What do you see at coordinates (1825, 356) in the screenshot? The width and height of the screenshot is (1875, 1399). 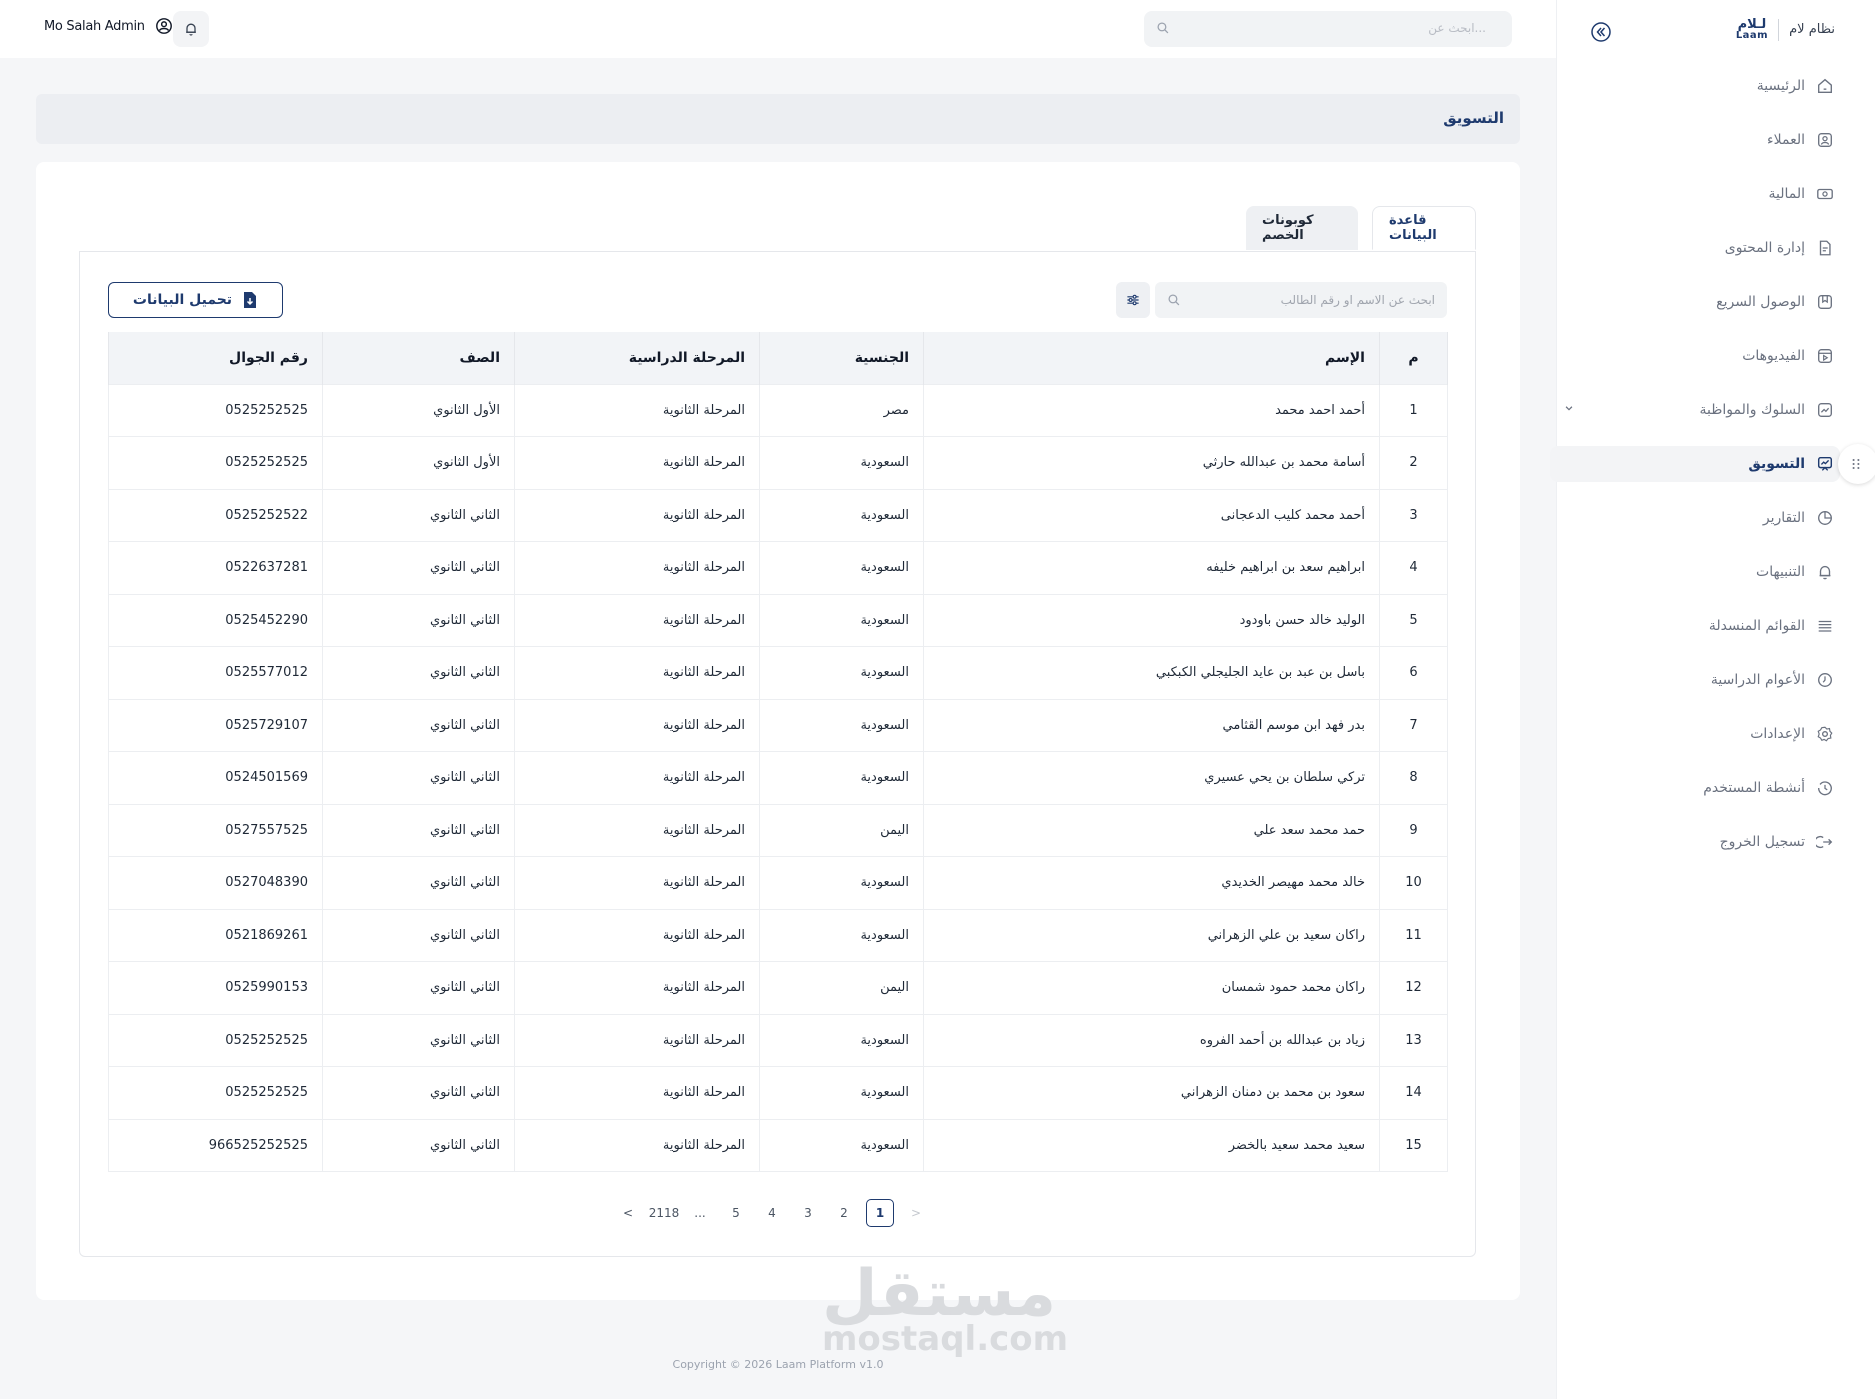 I see `video-icon` at bounding box center [1825, 356].